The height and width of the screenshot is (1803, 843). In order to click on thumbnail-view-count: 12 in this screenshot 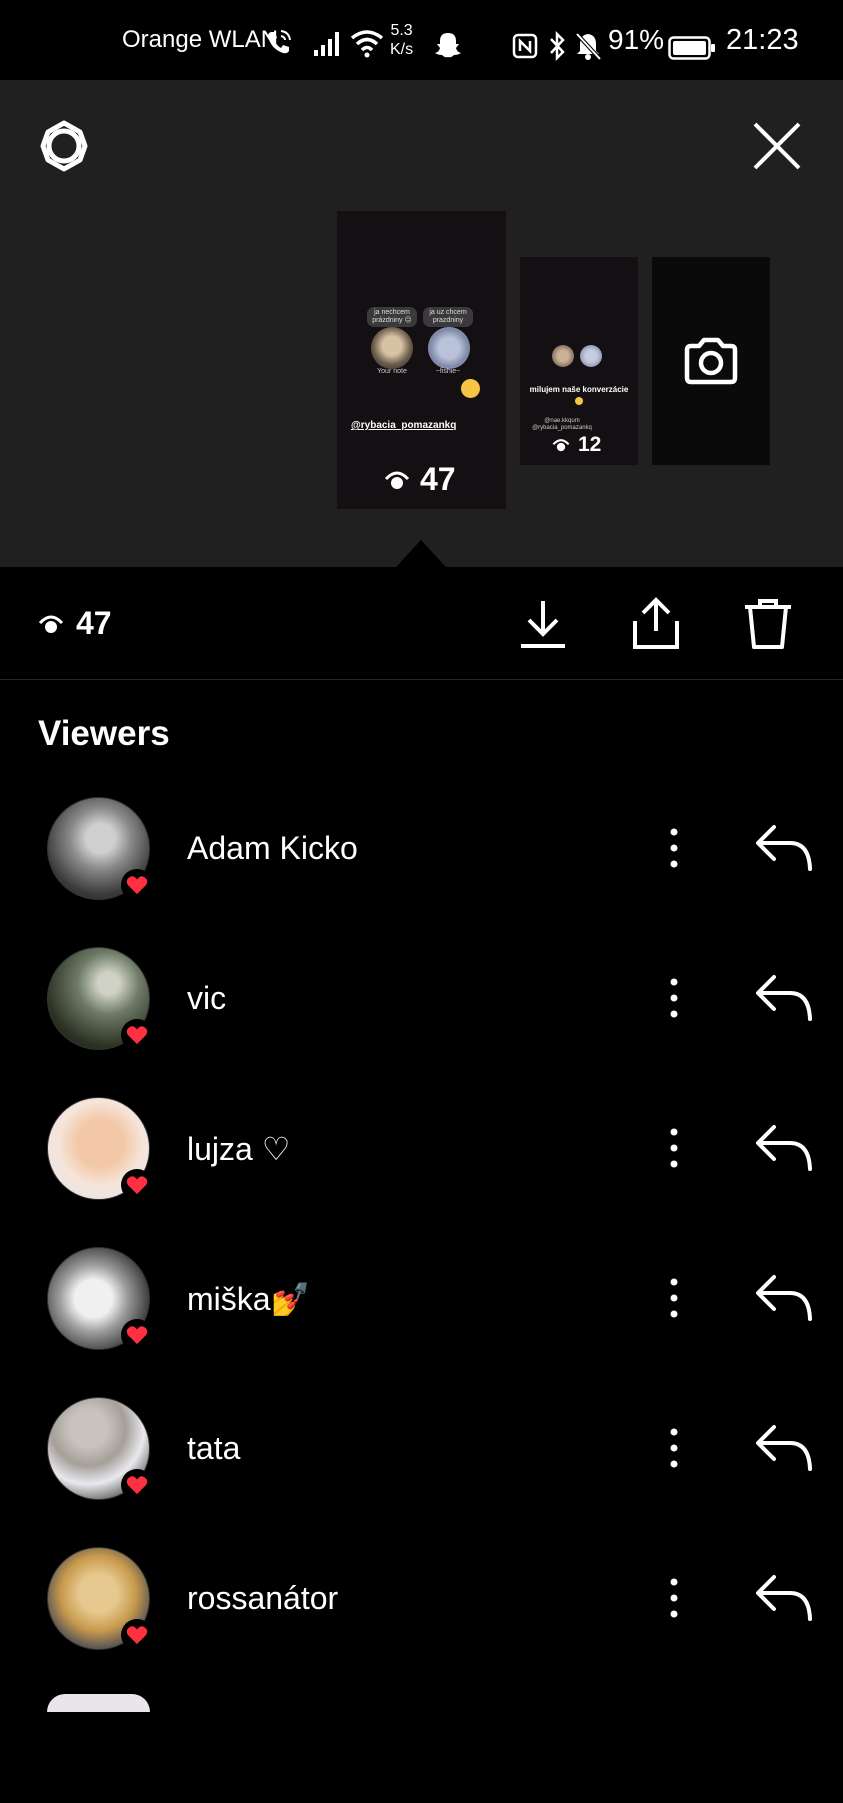, I will do `click(576, 445)`.